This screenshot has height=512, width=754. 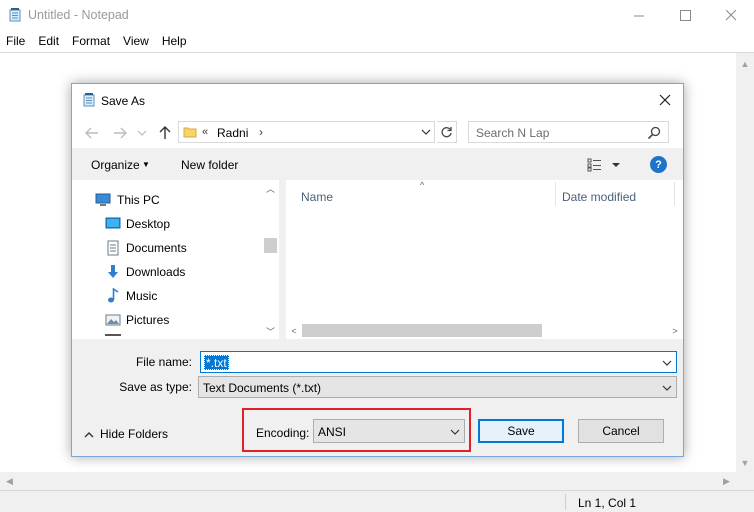 I want to click on editor-vertical-scrollbar: ▲ ▼, so click(x=745, y=262).